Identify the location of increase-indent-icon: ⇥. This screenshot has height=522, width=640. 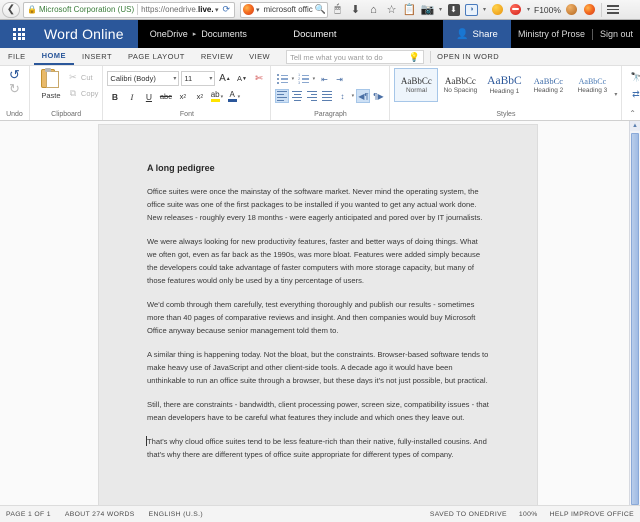
(339, 79).